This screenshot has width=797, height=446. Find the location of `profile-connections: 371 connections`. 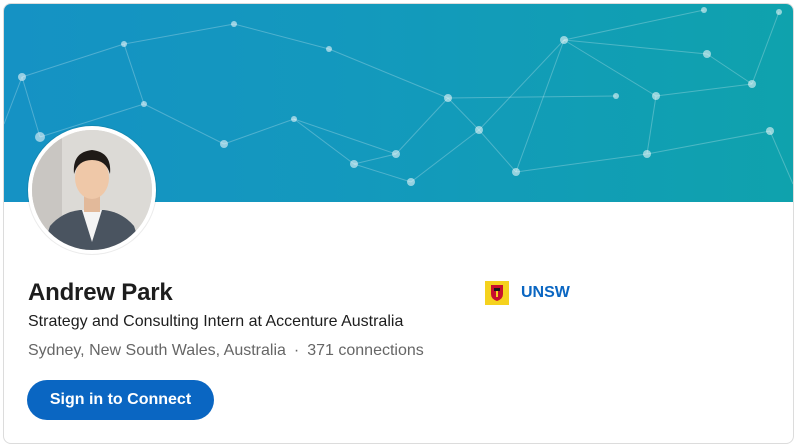

profile-connections: 371 connections is located at coordinates (365, 350).